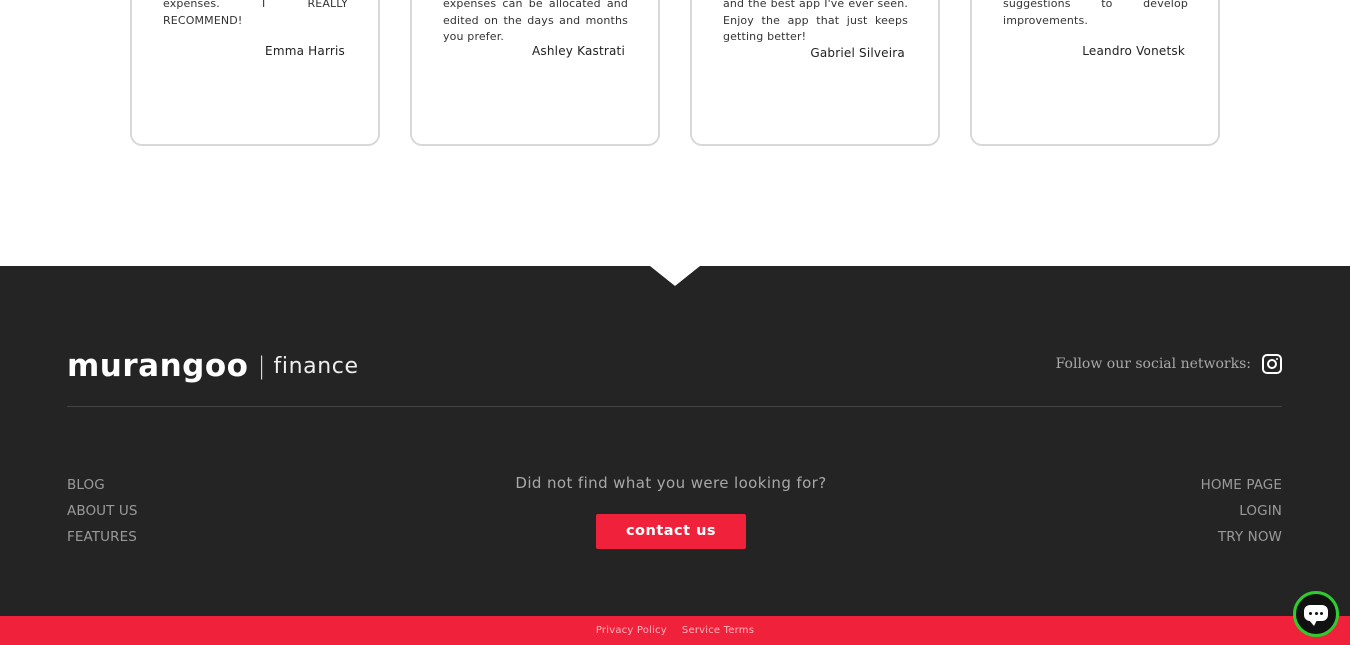 The width and height of the screenshot is (1350, 645). Describe the element at coordinates (674, 406) in the screenshot. I see `footer-divider` at that location.